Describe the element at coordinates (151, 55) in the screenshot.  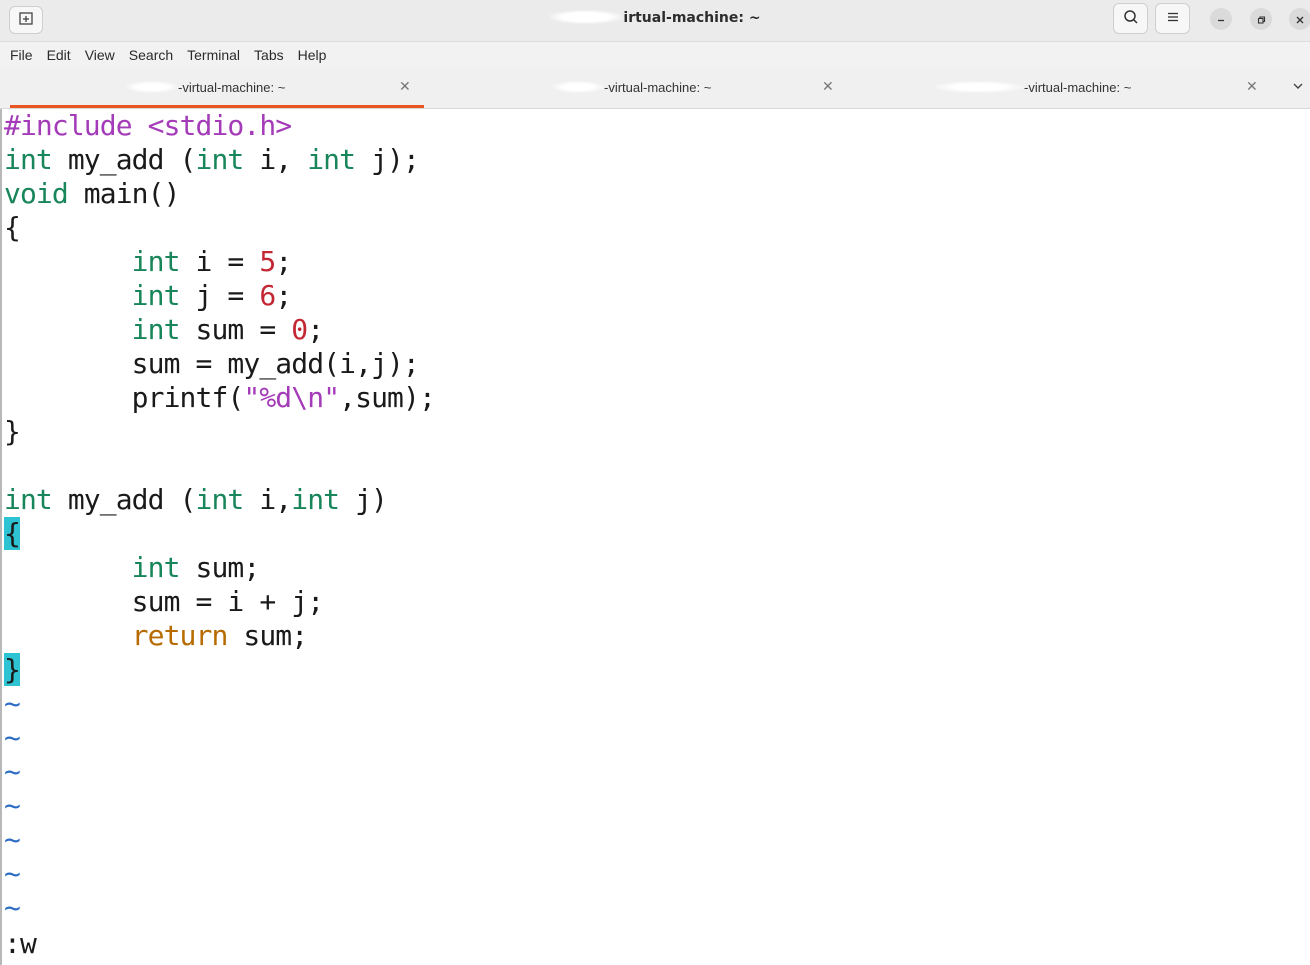
I see `menu-search: Search` at that location.